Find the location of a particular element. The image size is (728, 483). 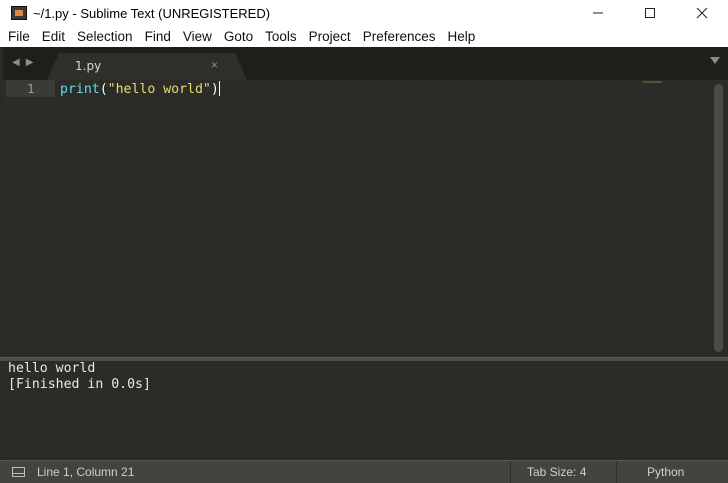

minimize-button is located at coordinates (598, 13).